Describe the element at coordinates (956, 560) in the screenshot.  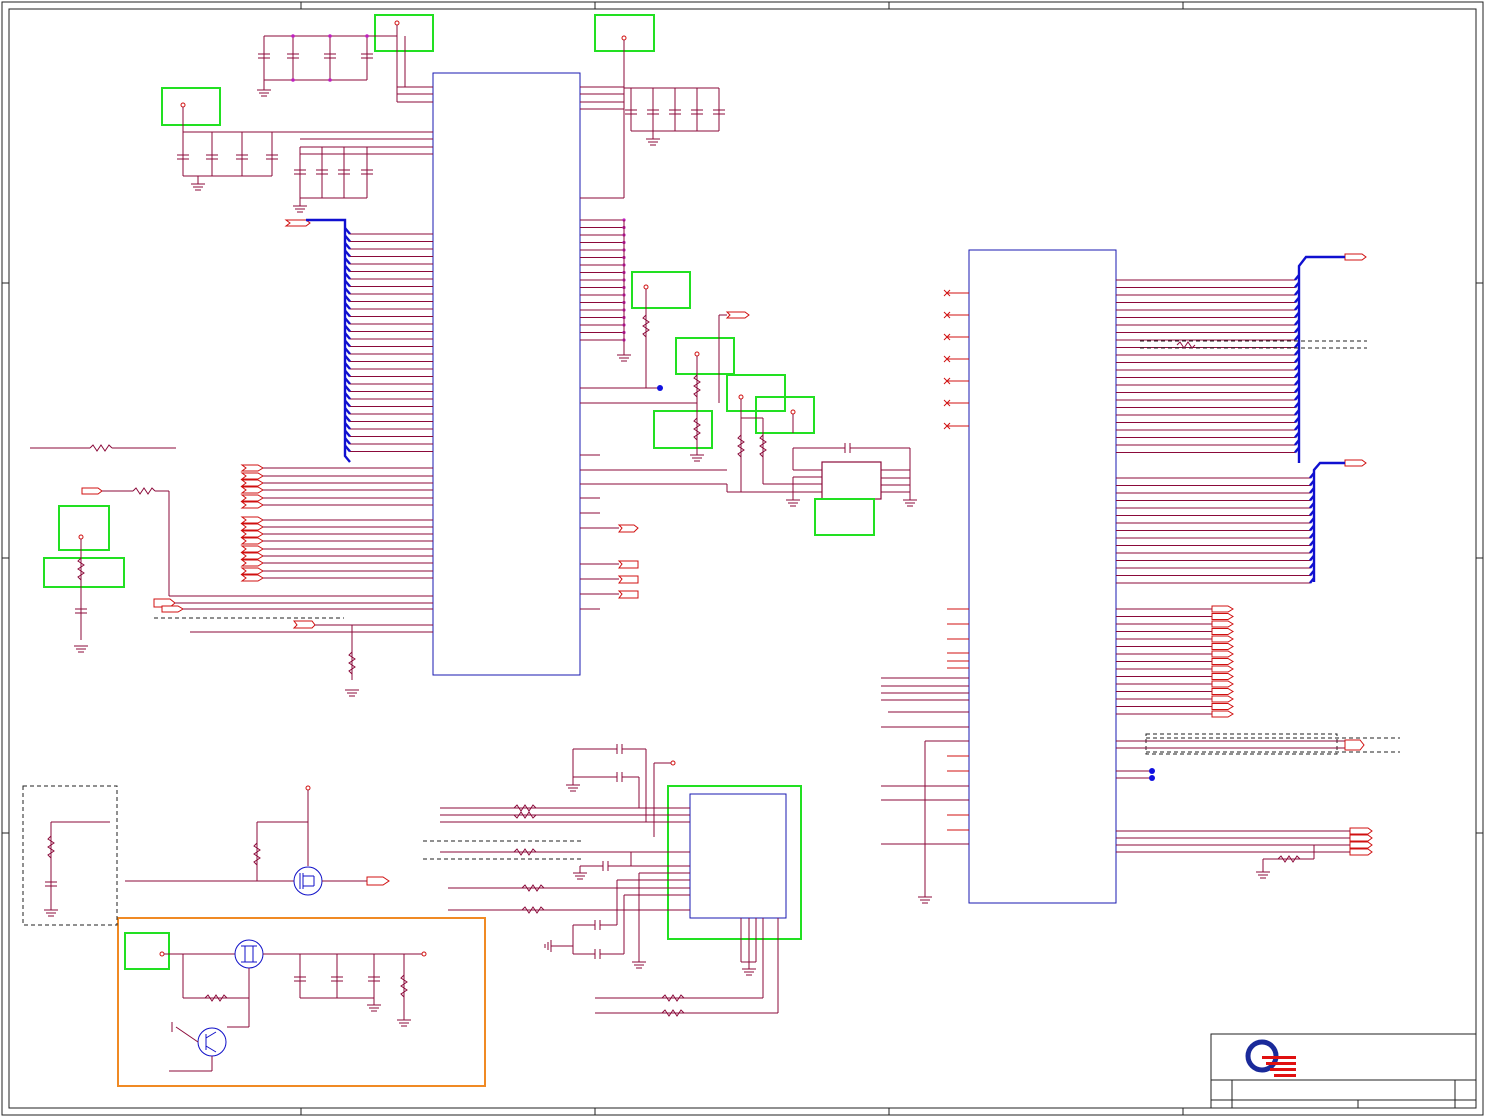
I see `u2-left-pins` at that location.